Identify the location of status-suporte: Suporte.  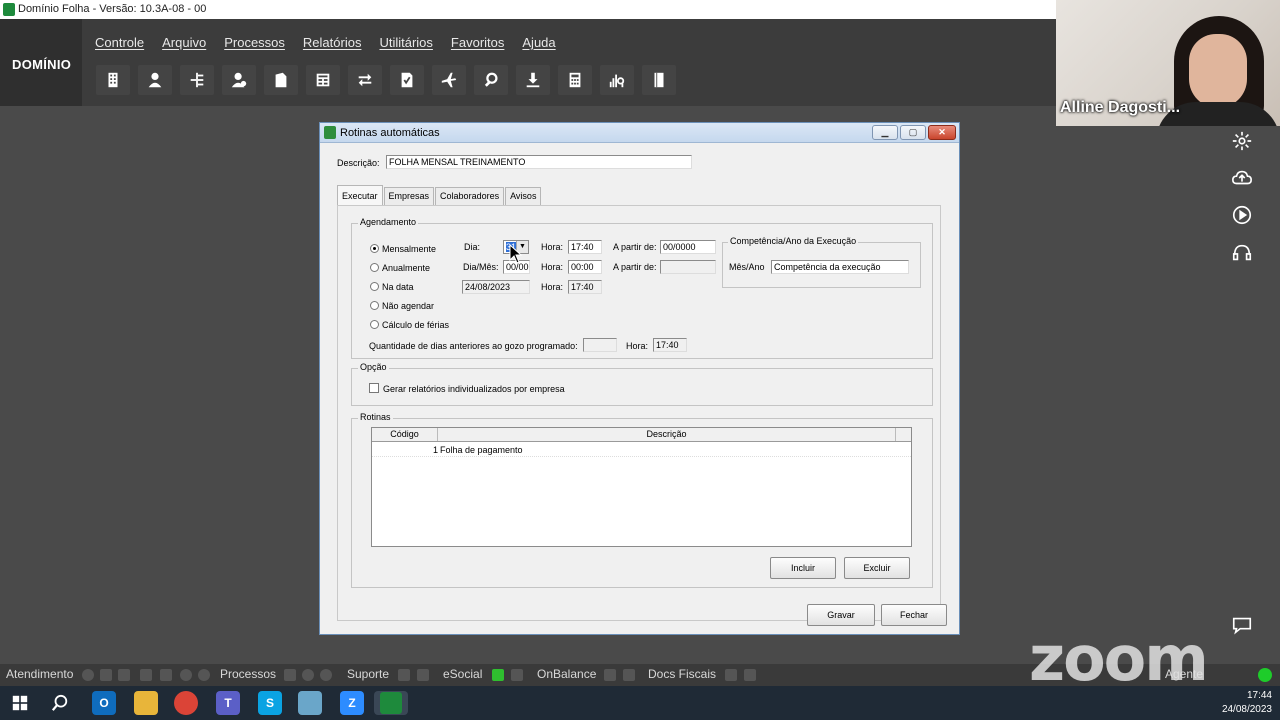
(368, 674).